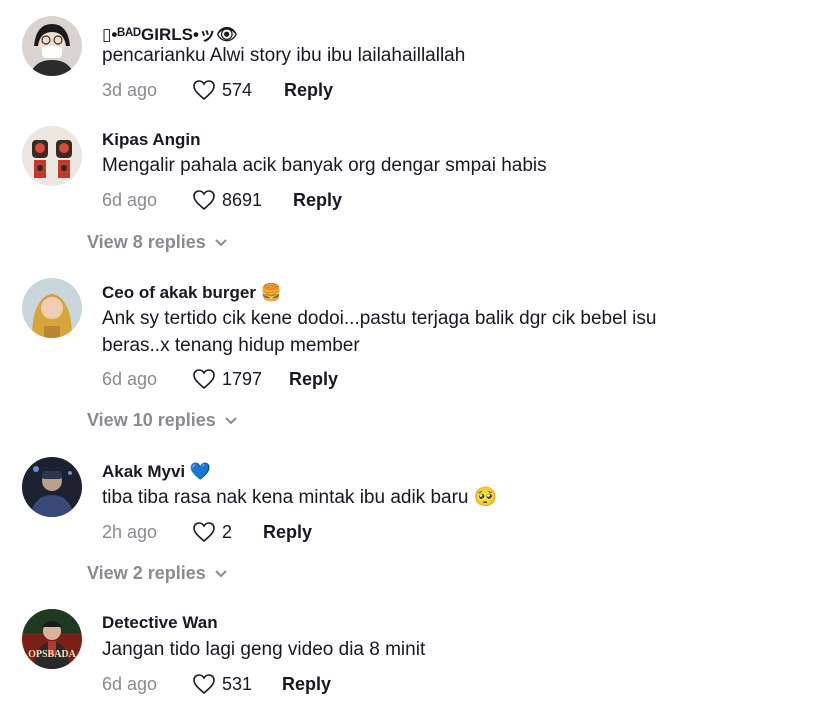 The height and width of the screenshot is (706, 822). I want to click on comment-text-line: beras..x tenang hidup member, so click(231, 345).